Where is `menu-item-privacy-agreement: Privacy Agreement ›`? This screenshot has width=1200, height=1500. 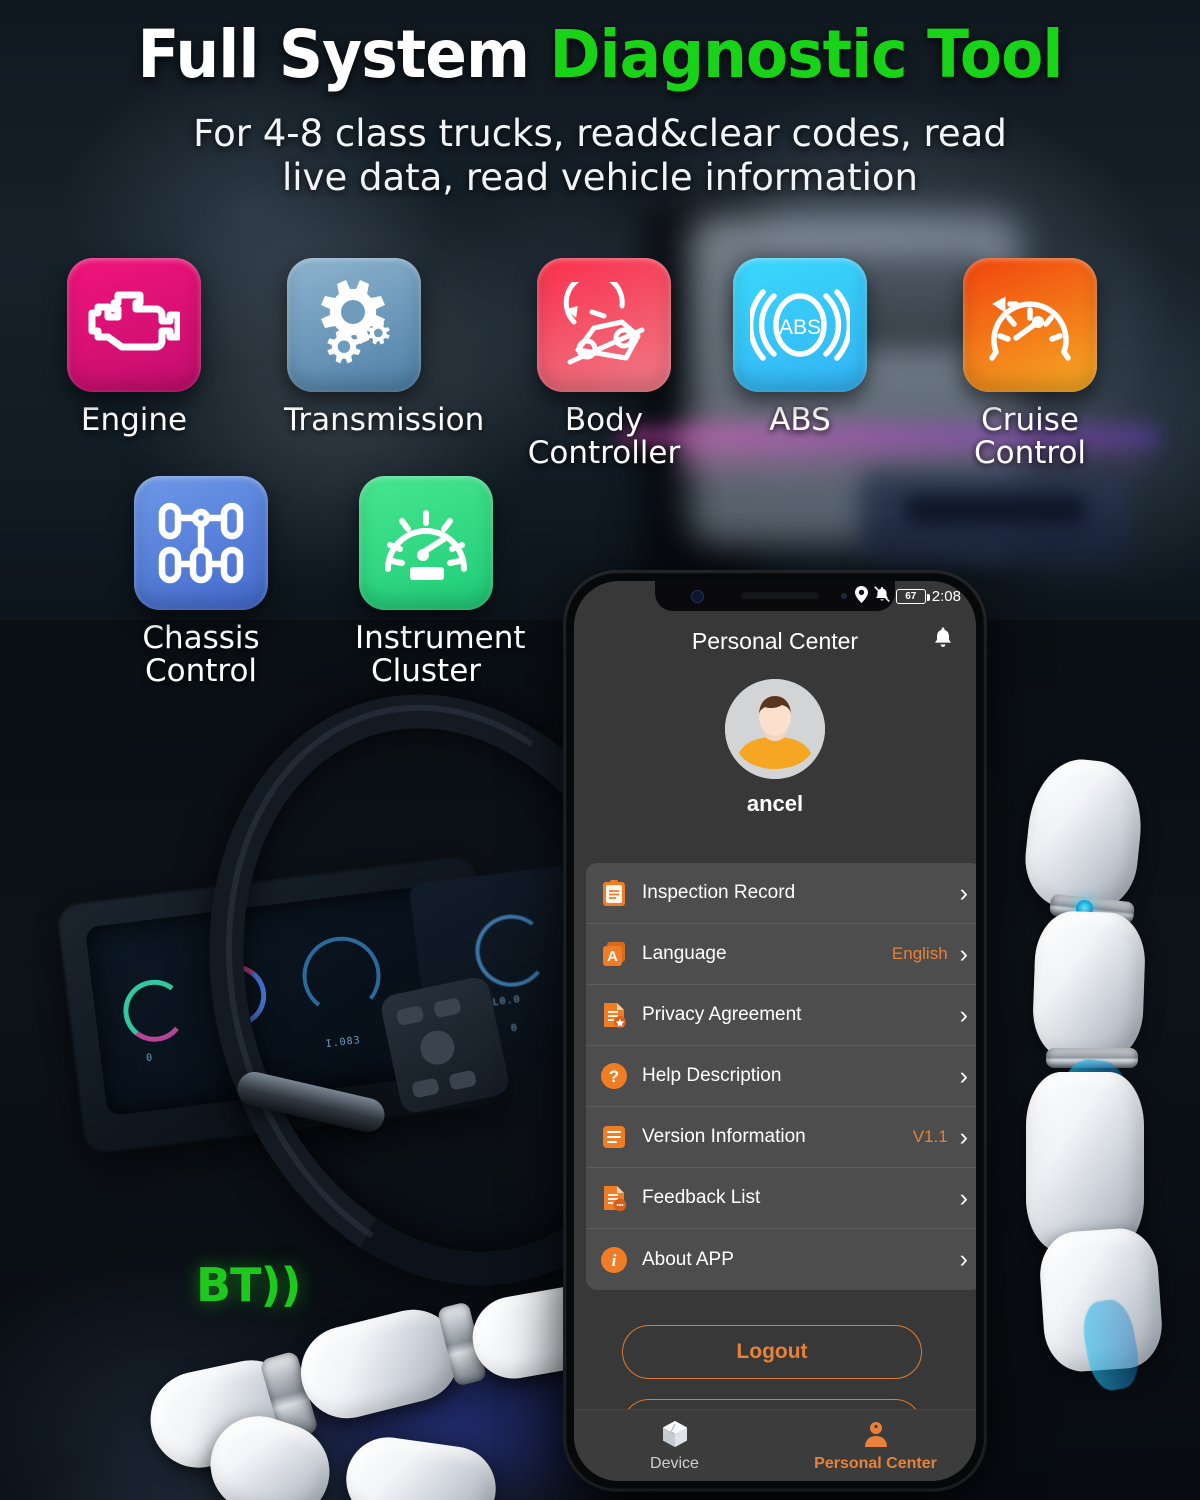
menu-item-privacy-agreement: Privacy Agreement › is located at coordinates (781, 1015).